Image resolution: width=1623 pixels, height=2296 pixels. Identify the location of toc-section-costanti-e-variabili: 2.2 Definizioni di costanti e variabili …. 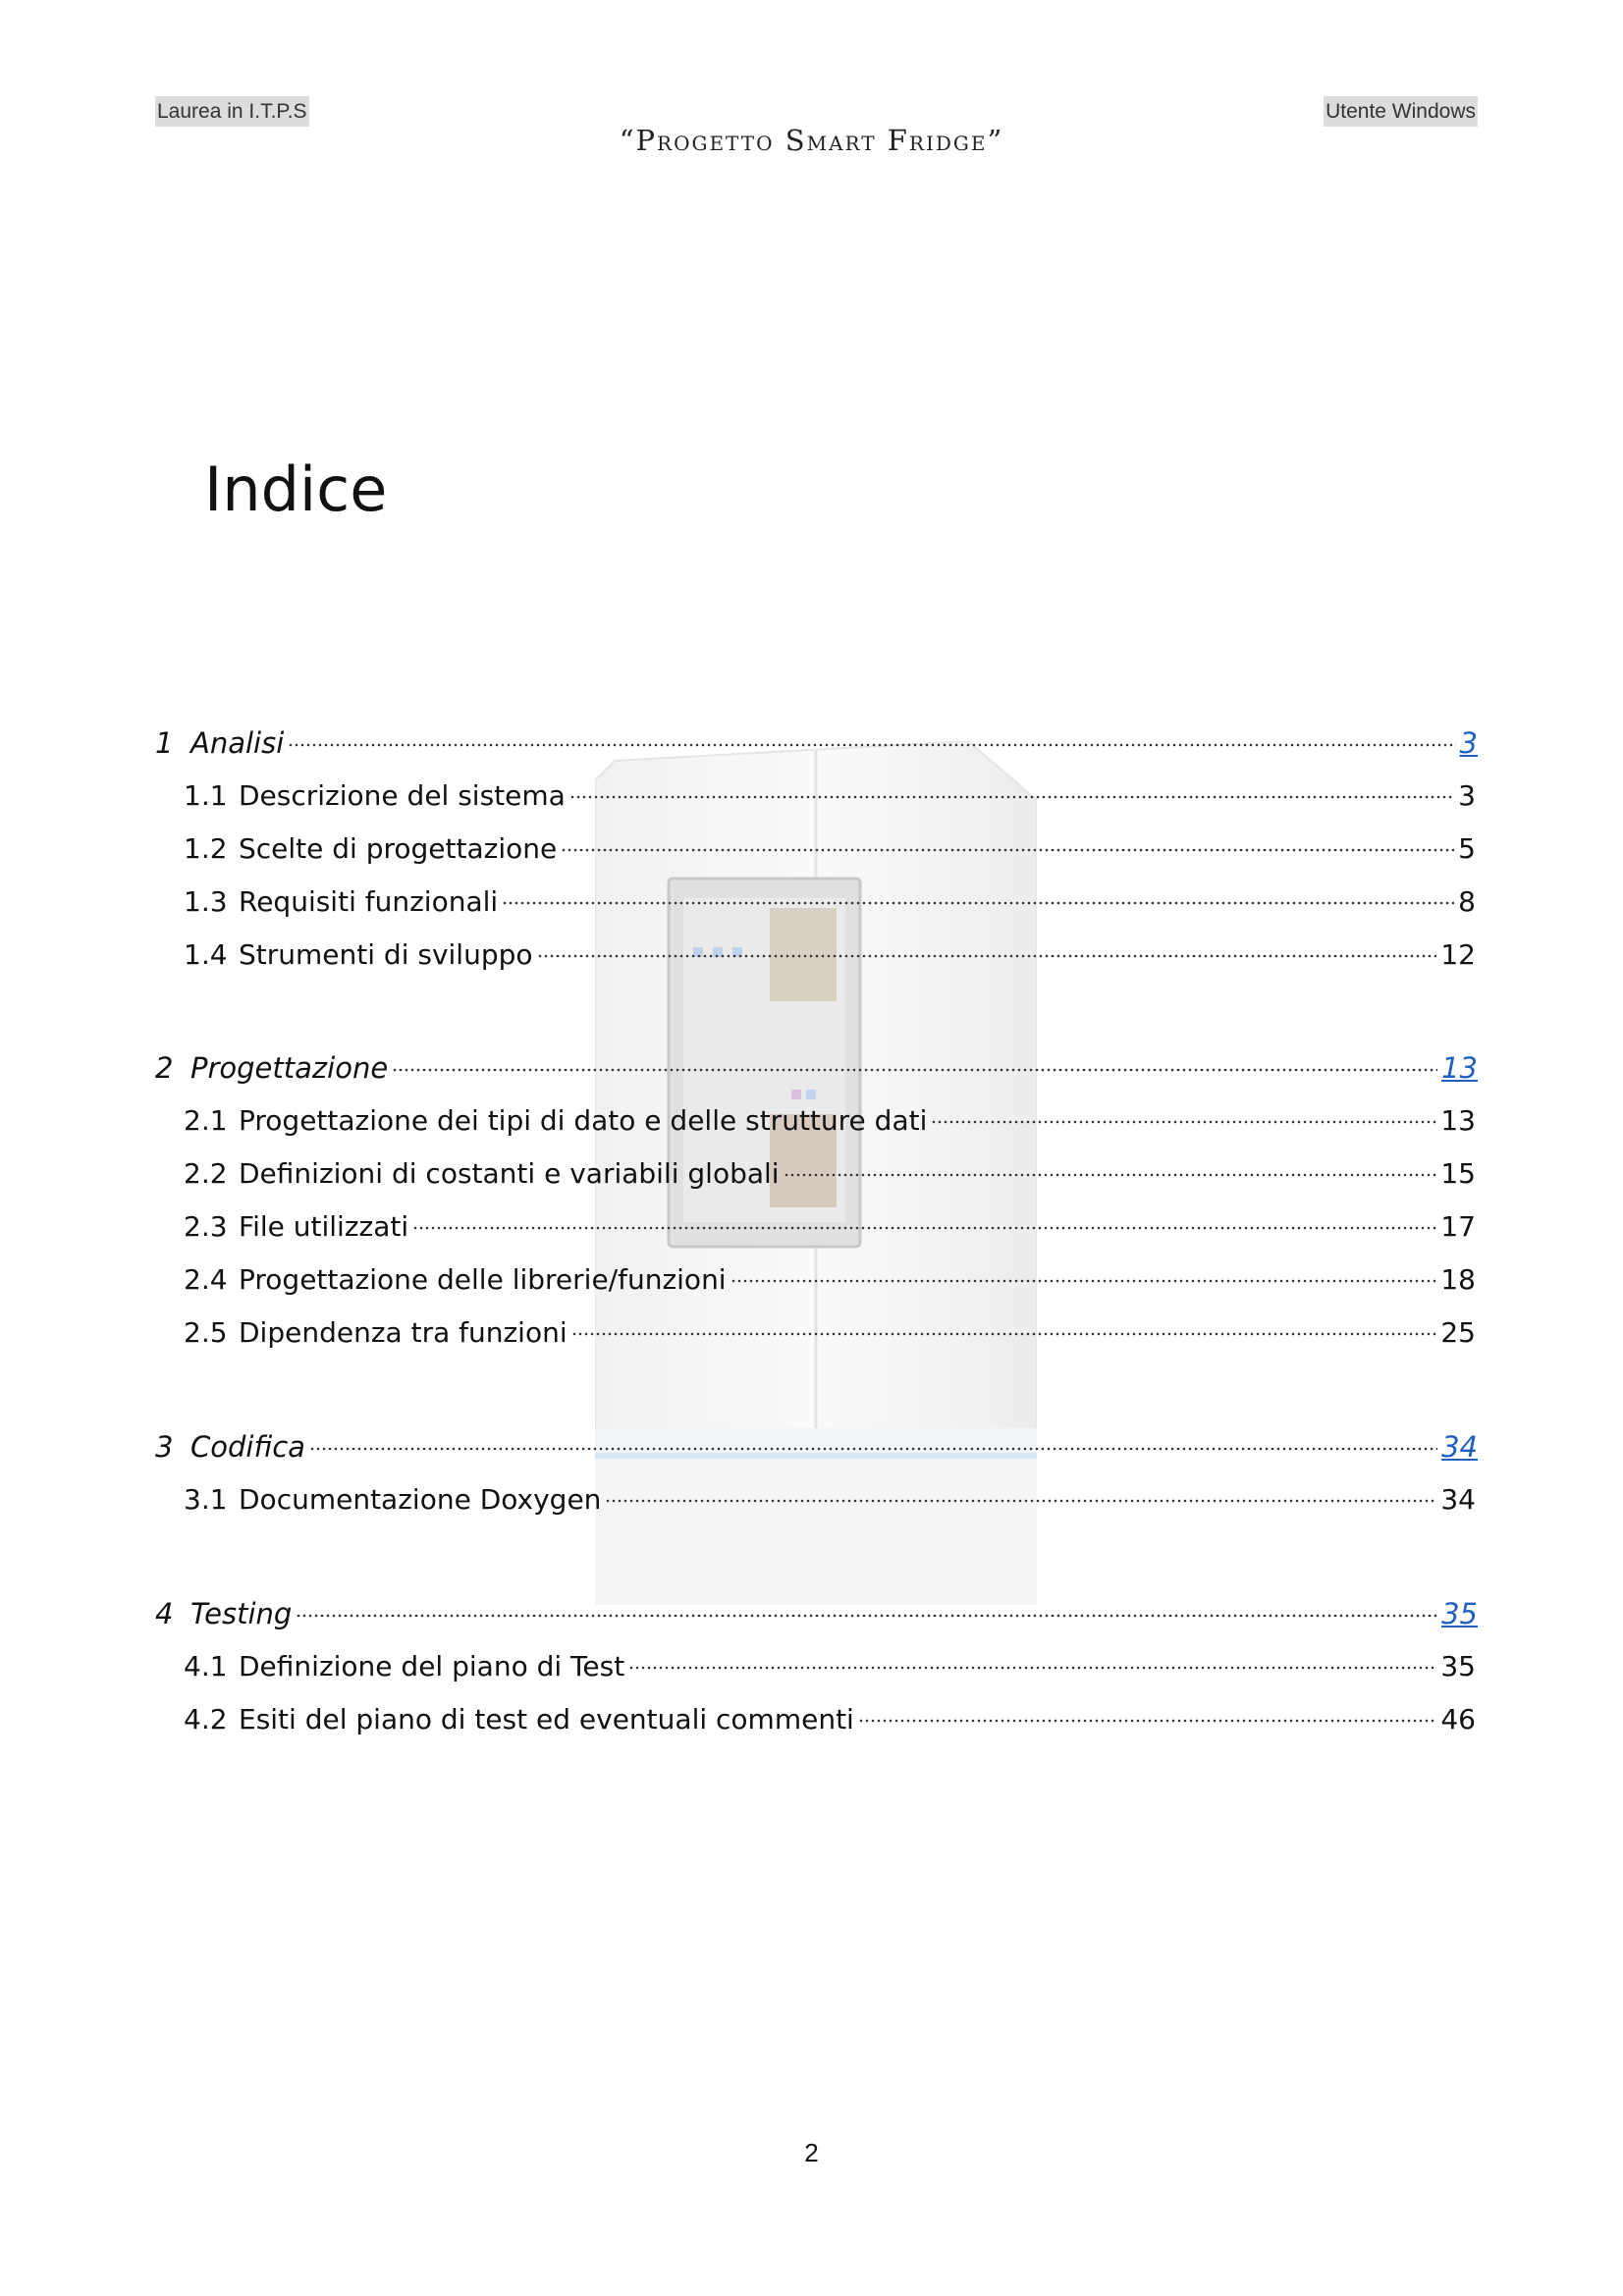
(830, 1177).